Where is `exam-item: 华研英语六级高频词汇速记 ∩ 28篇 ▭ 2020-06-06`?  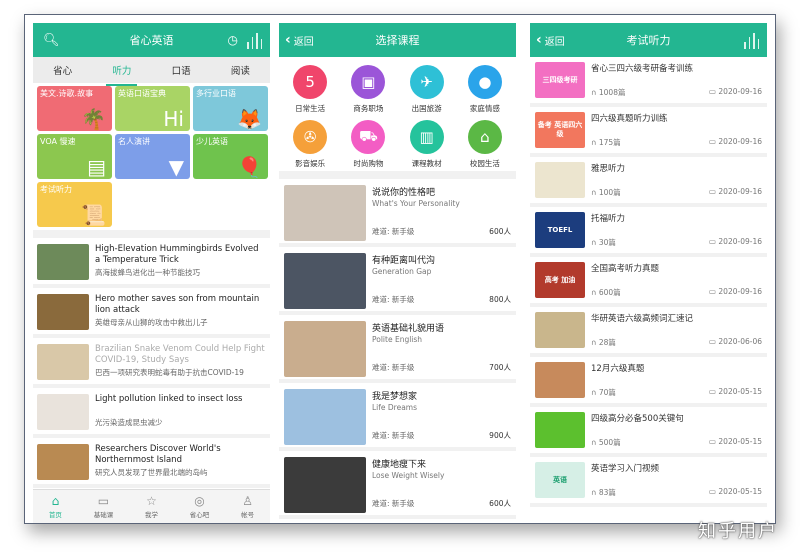
exam-item: 华研英语六级高频词汇速记 ∩ 28篇 ▭ 2020-06-06 is located at coordinates (648, 332).